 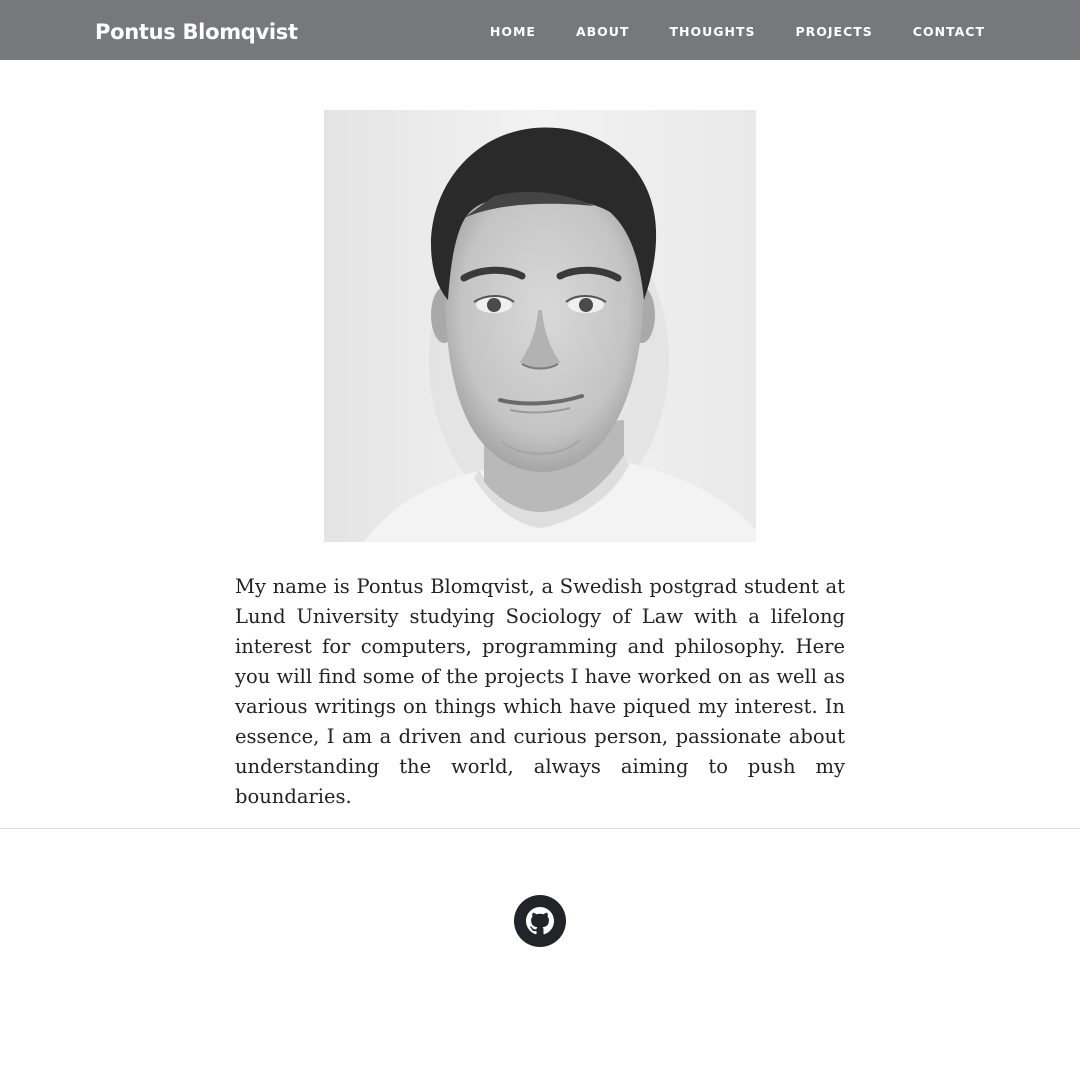 I want to click on footer-divider, so click(x=540, y=828).